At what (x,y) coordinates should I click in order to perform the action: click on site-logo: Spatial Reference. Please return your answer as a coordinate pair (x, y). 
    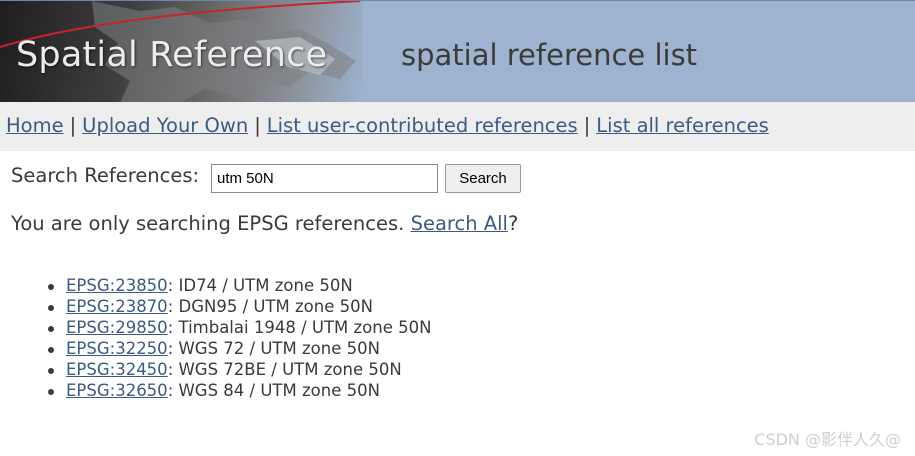
    Looking at the image, I should click on (181, 52).